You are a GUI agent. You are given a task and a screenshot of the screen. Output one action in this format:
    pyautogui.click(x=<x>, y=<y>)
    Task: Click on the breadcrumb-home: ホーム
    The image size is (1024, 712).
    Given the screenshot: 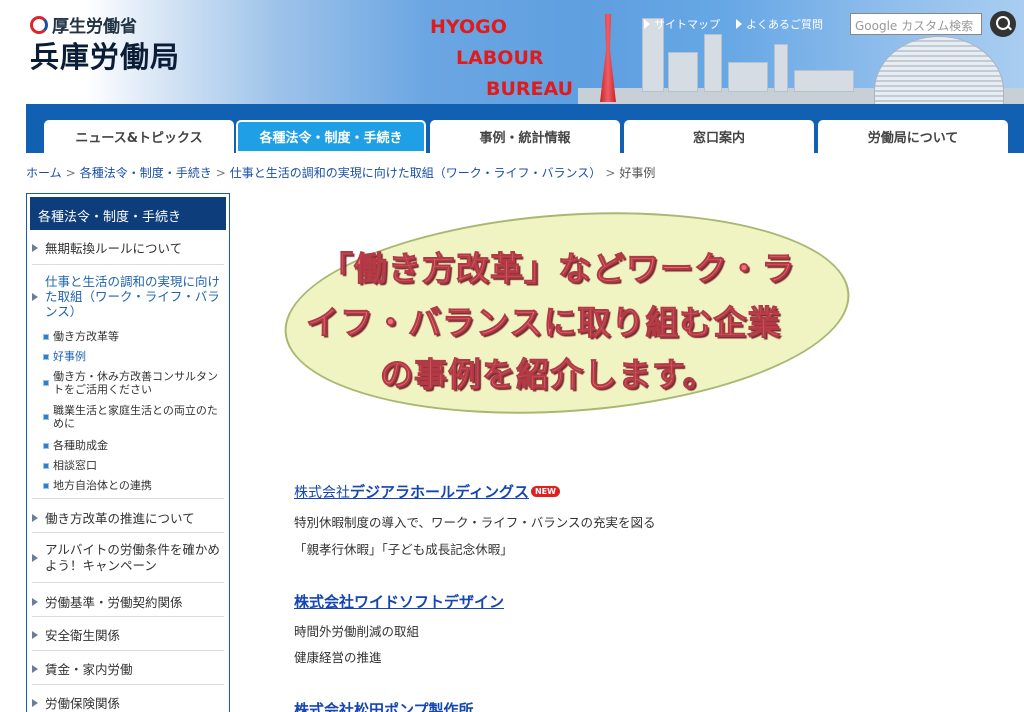 What is the action you would take?
    pyautogui.click(x=44, y=173)
    